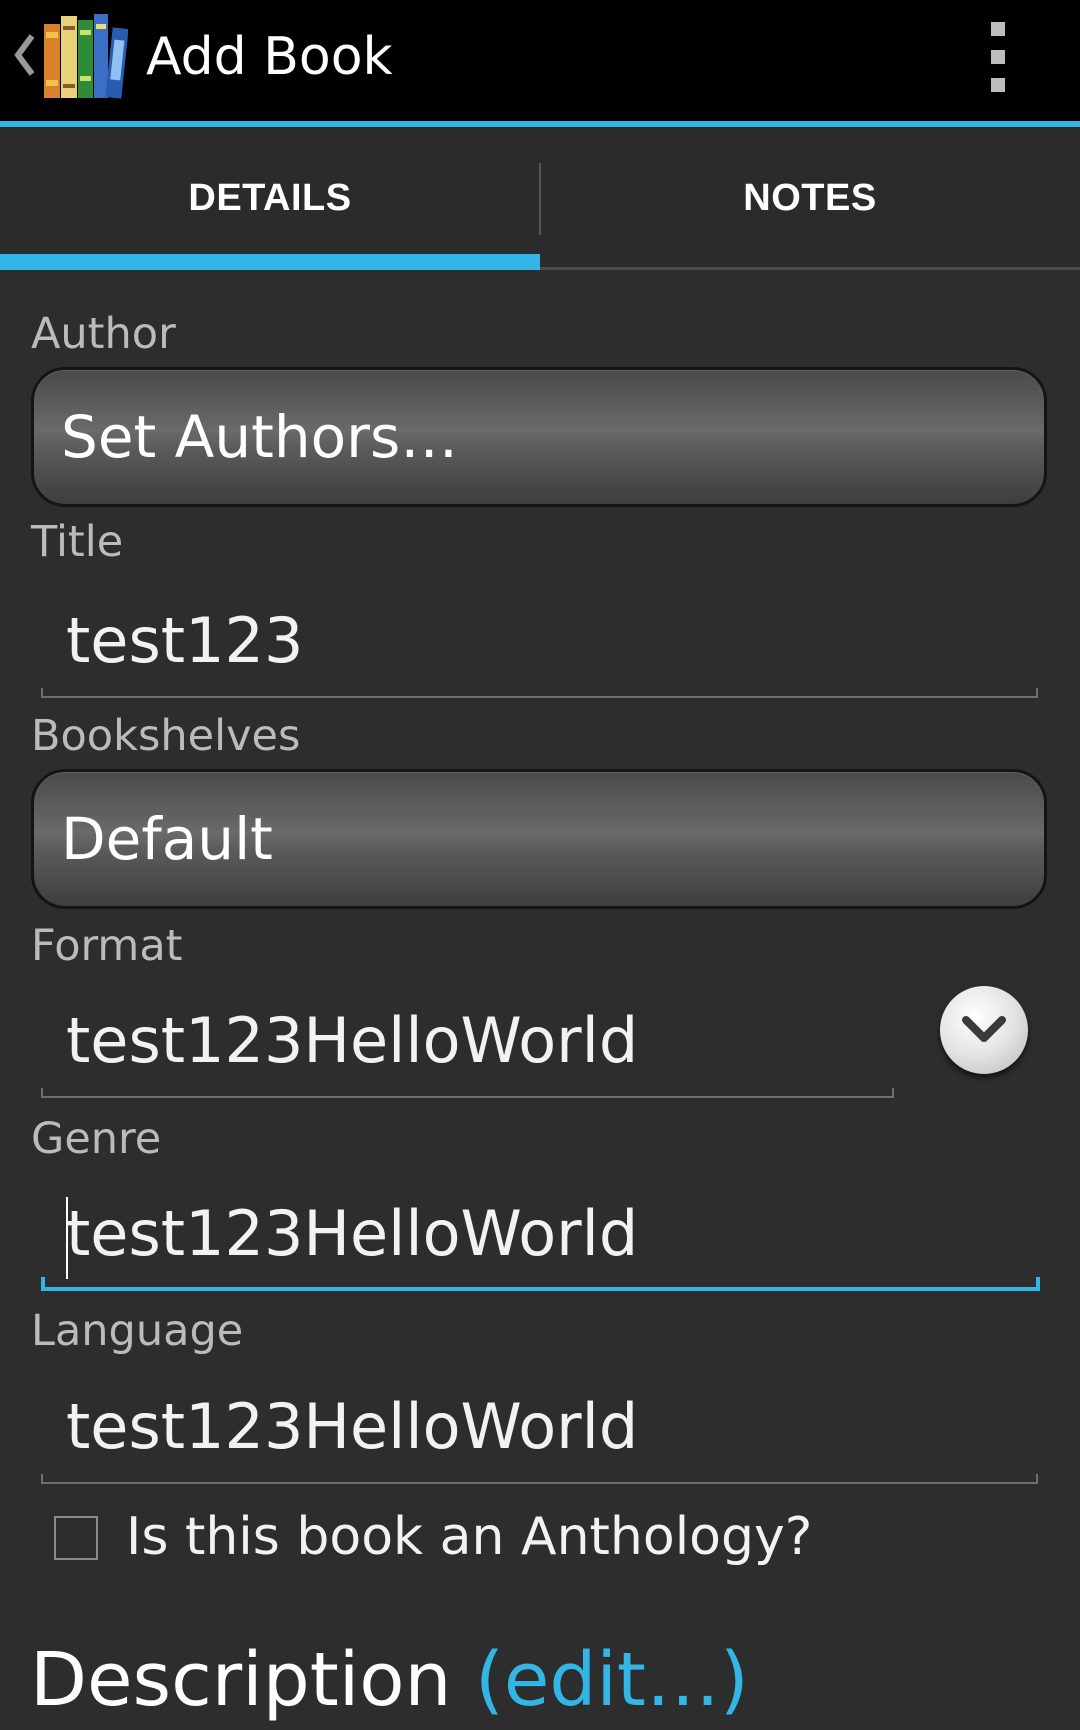 This screenshot has width=1080, height=1730. I want to click on format-label: Format, so click(107, 946).